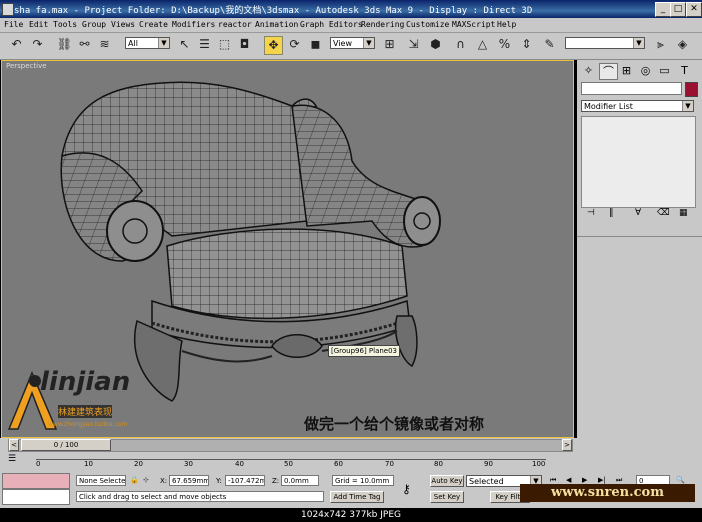  I want to click on menu-modifiers: Modifiers, so click(193, 24).